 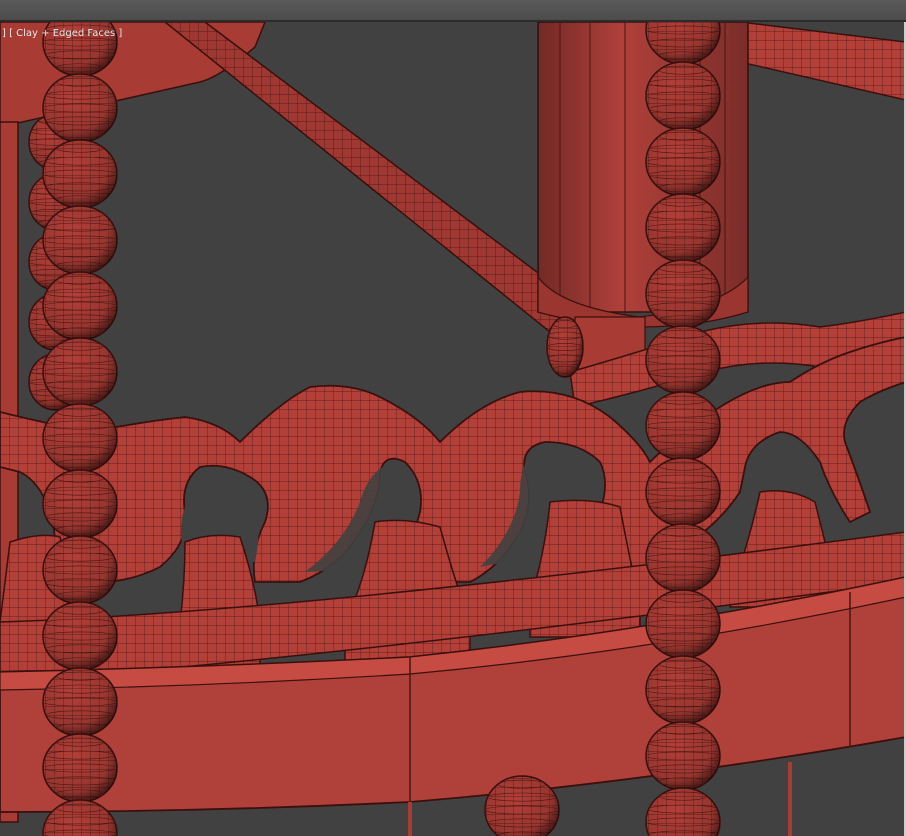 I want to click on top-right-beam, so click(x=822, y=61).